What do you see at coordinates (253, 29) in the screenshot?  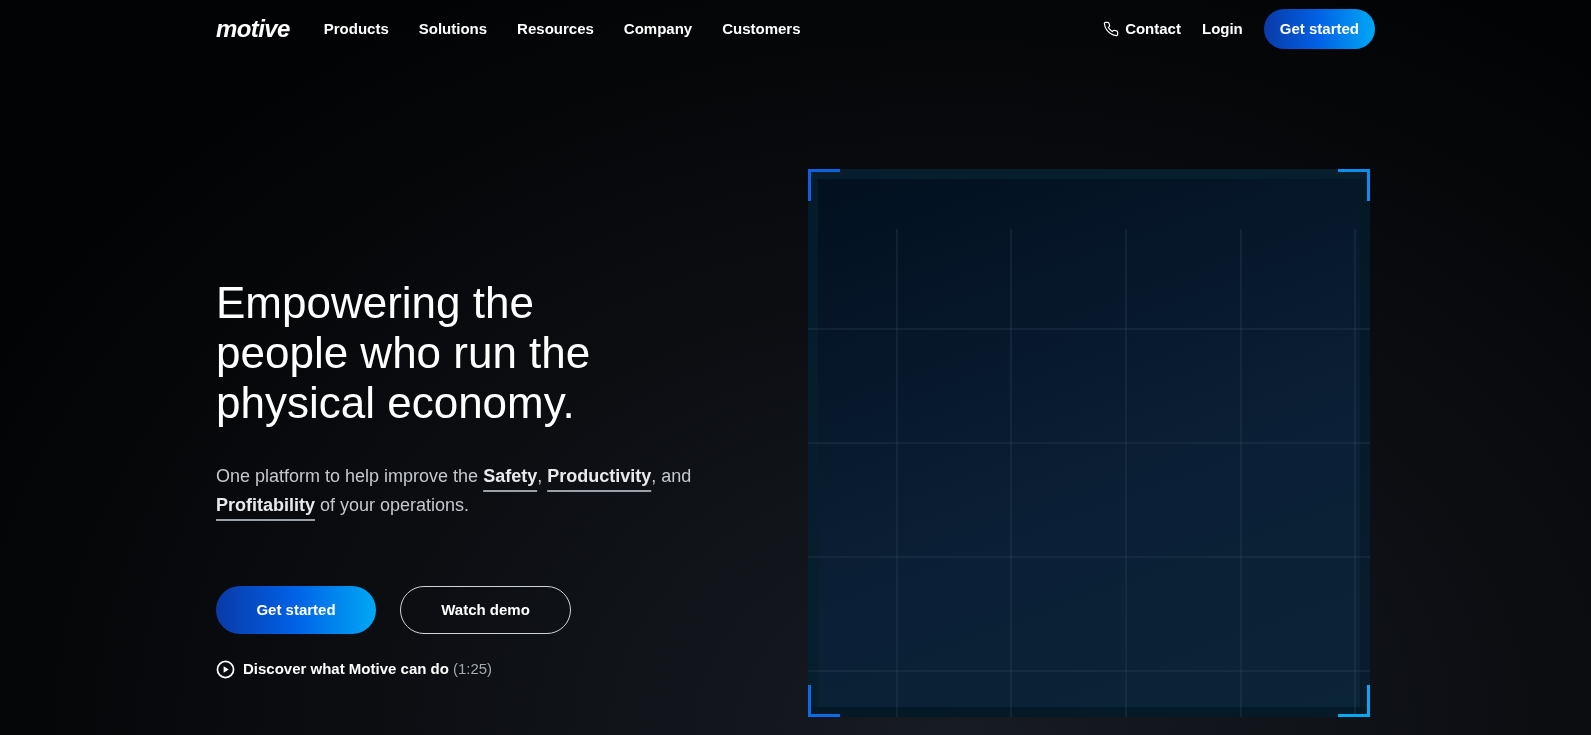 I see `logo: motive` at bounding box center [253, 29].